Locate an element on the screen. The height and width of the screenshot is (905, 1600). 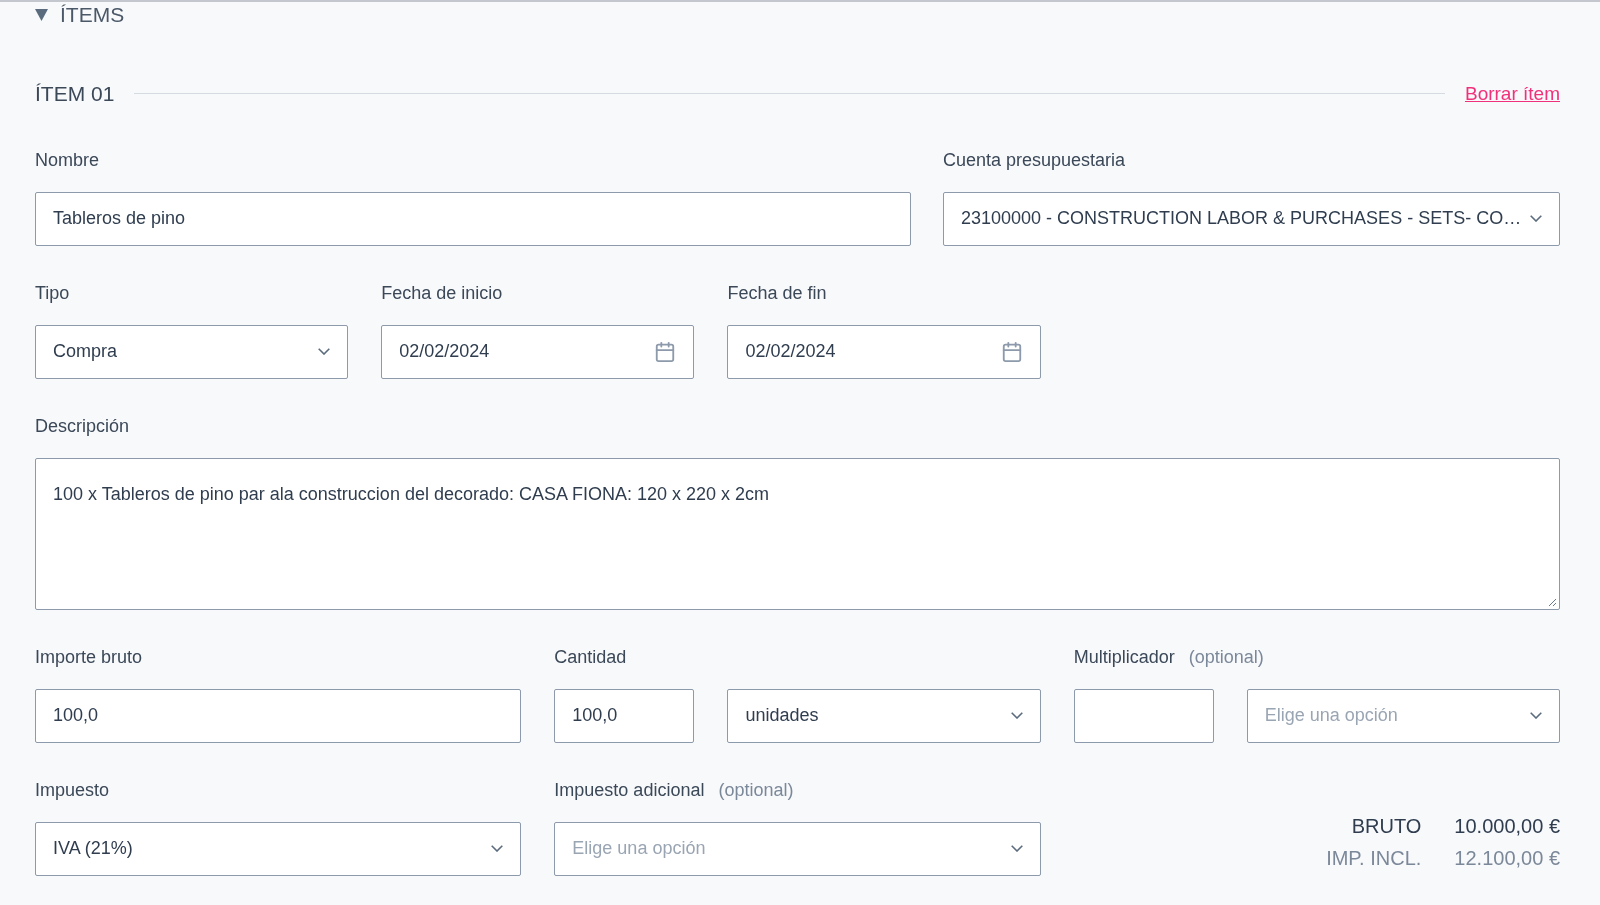
section-title: ÍTEMS is located at coordinates (92, 15).